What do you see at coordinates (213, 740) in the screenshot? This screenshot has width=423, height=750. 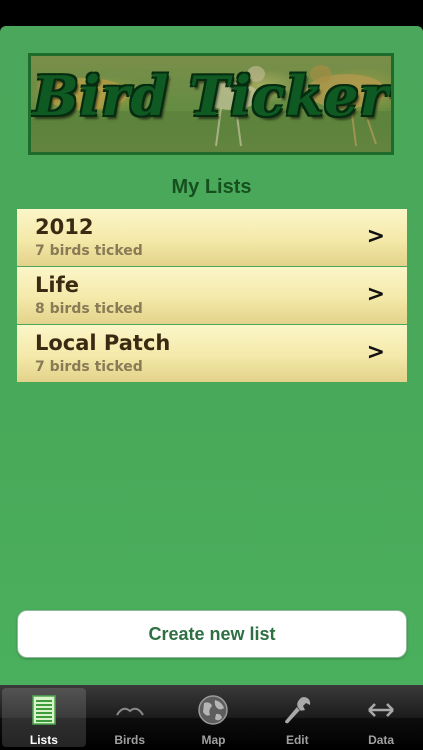 I see `tab-label: Map` at bounding box center [213, 740].